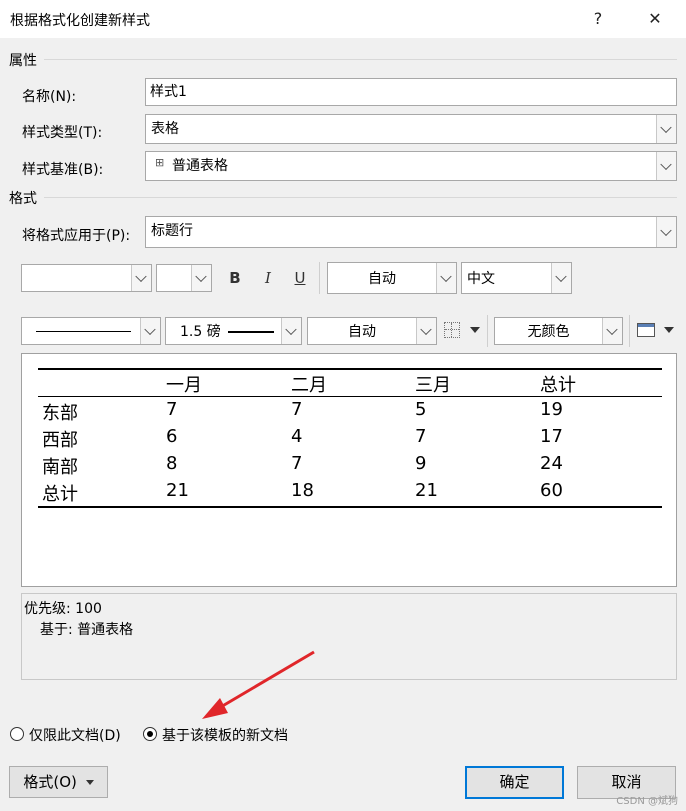 The width and height of the screenshot is (686, 811). What do you see at coordinates (421, 463) in the screenshot?
I see `table-cell: 9` at bounding box center [421, 463].